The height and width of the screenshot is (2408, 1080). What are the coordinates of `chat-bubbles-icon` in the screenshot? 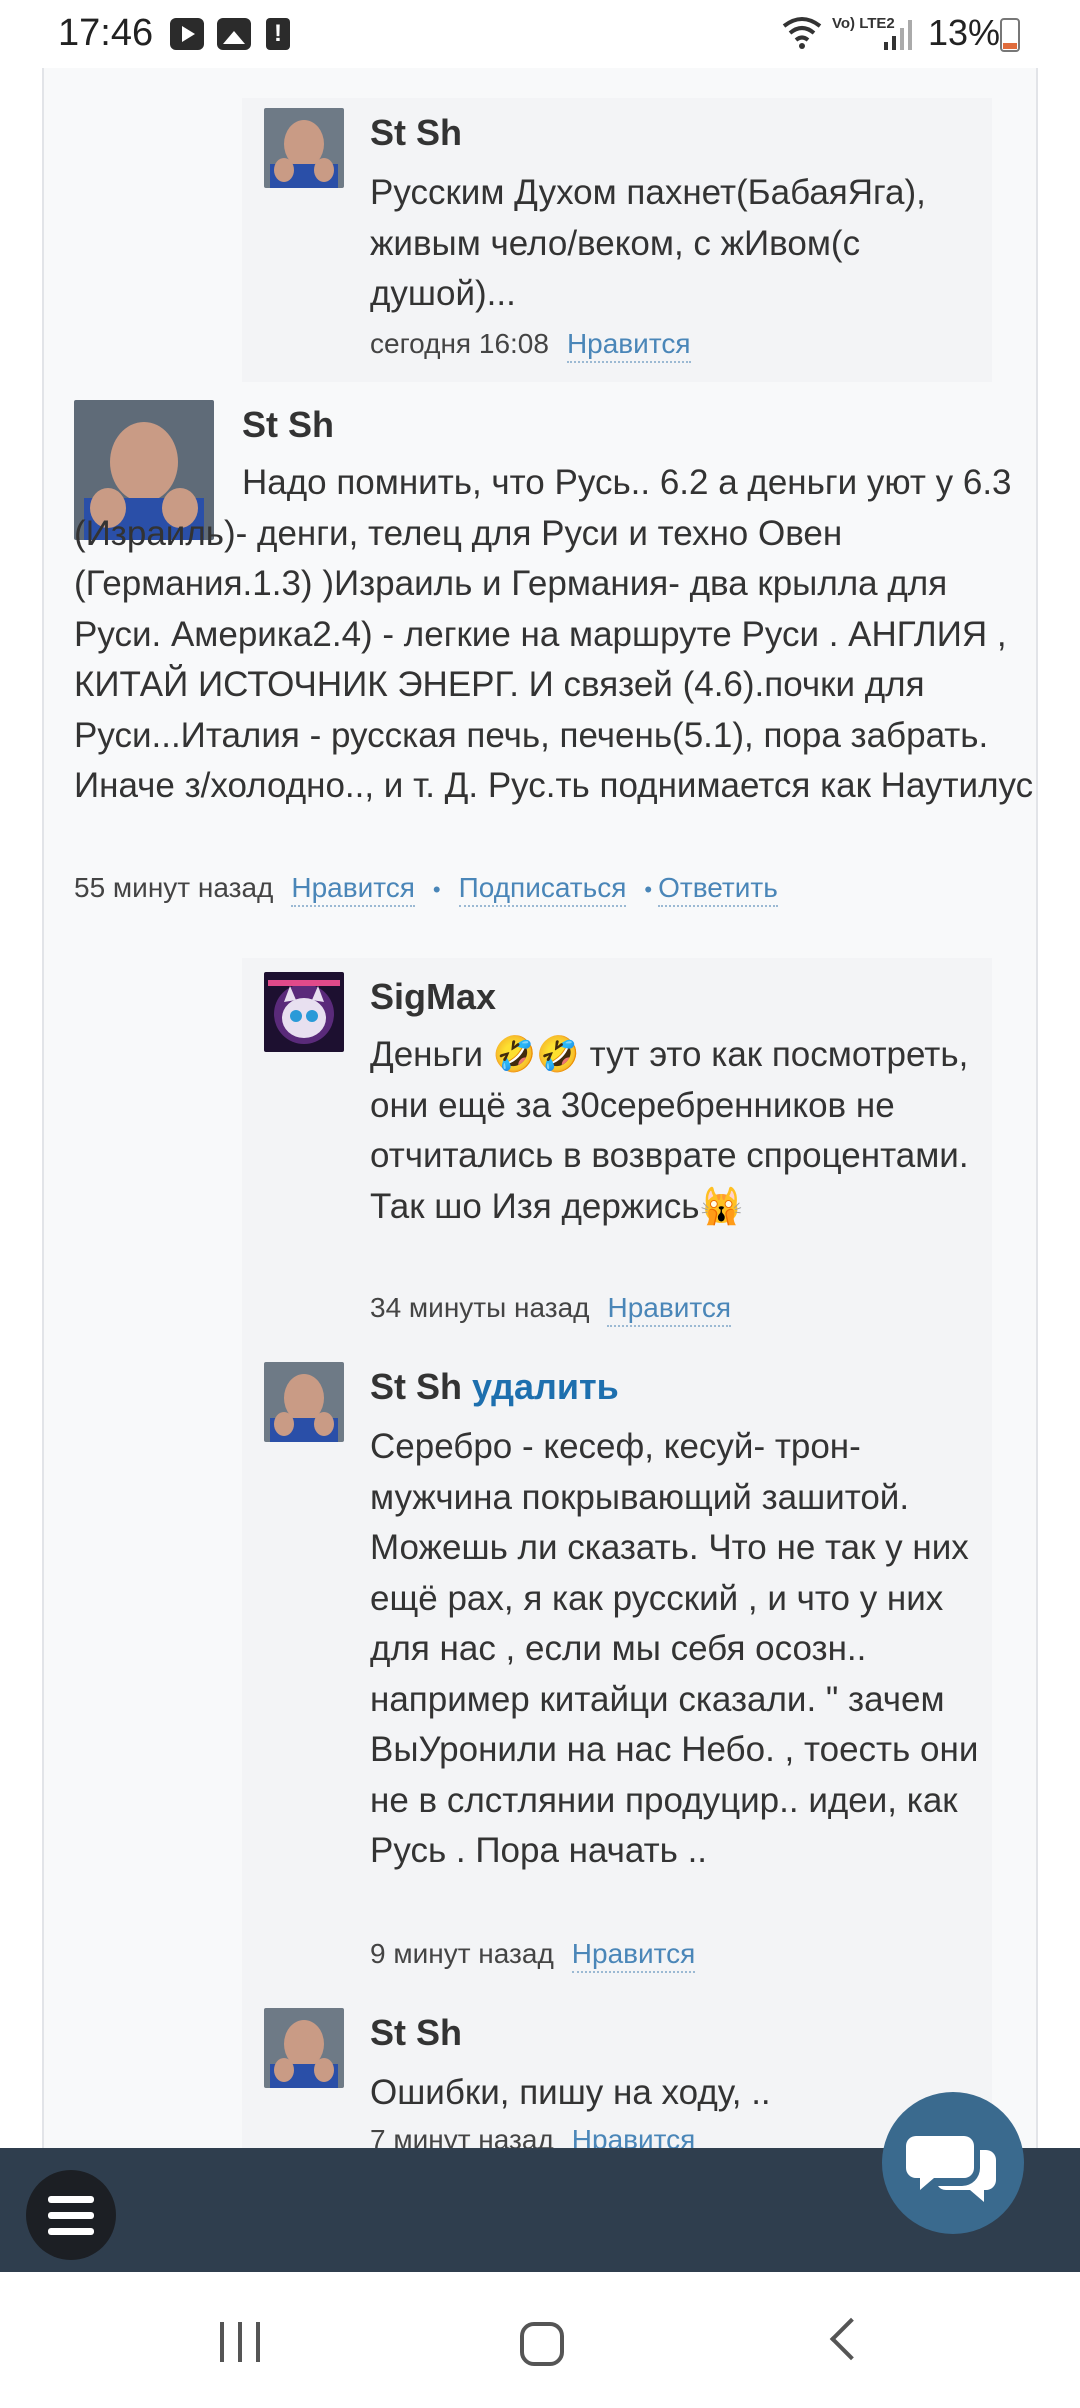 It's located at (951, 2169).